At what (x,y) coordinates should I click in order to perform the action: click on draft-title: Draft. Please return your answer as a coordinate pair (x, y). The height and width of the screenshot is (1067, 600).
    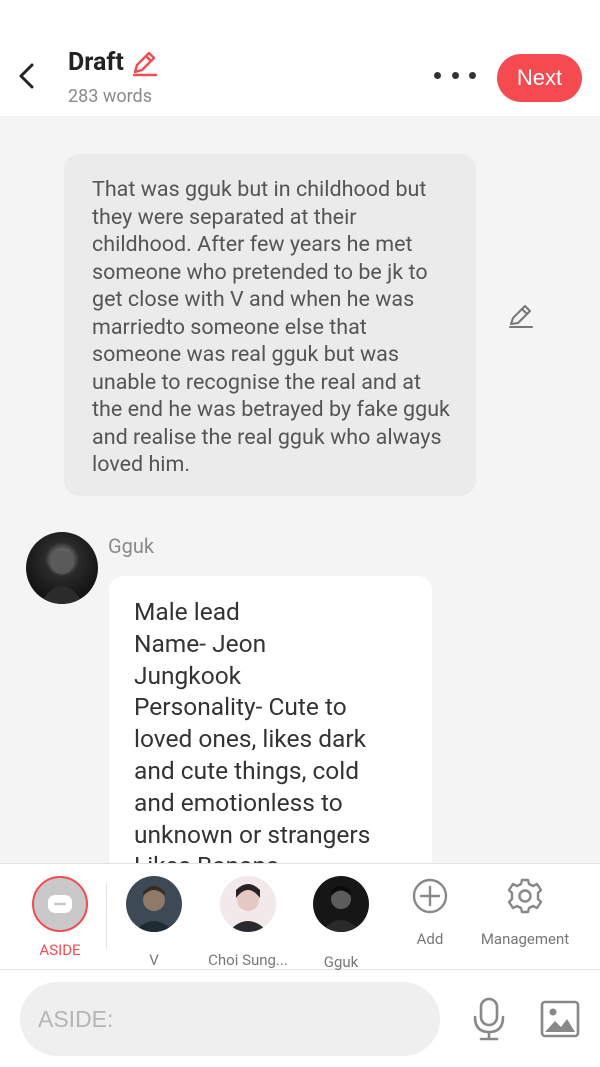
    Looking at the image, I should click on (96, 62).